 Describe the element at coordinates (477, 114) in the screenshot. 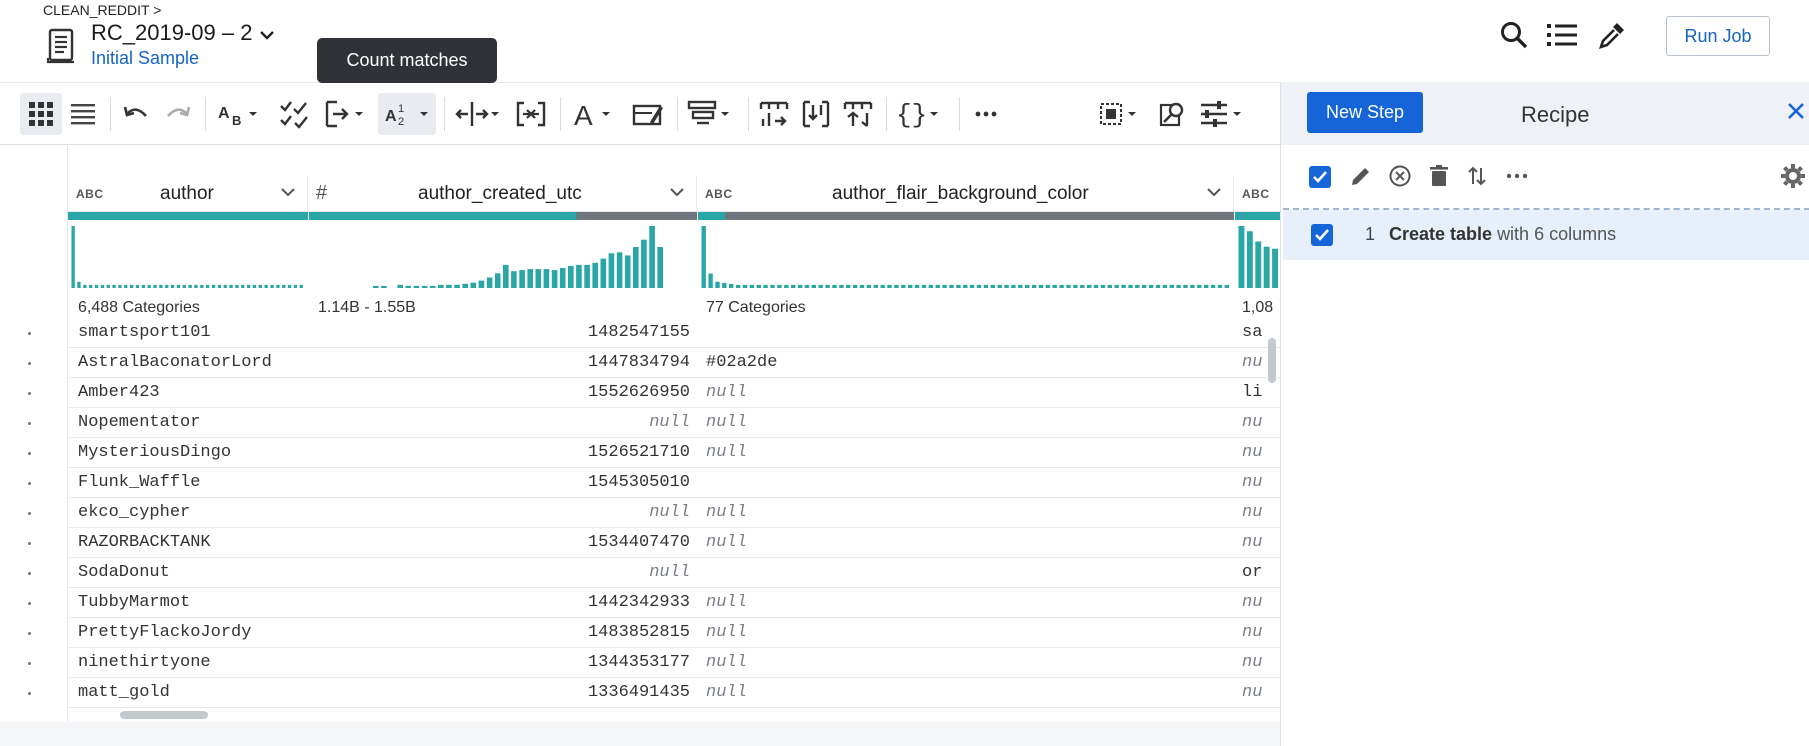

I see `split-column-icon` at that location.